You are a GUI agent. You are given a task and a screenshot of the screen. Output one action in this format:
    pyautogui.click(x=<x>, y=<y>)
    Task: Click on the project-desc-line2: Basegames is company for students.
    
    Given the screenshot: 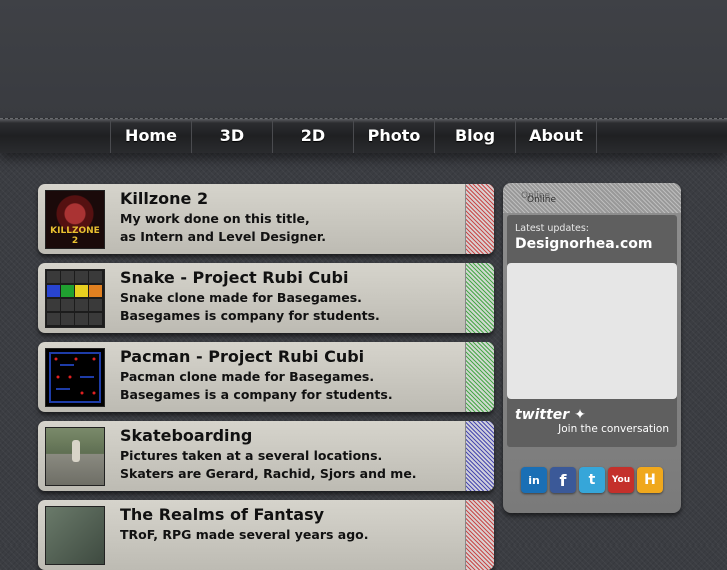 What is the action you would take?
    pyautogui.click(x=250, y=315)
    